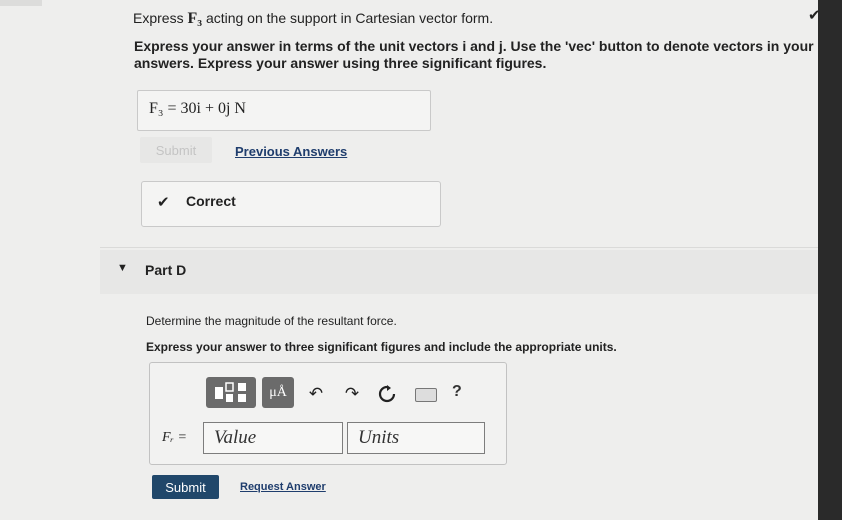 This screenshot has height=520, width=842. I want to click on collapse-caret-icon: ▼, so click(122, 268).